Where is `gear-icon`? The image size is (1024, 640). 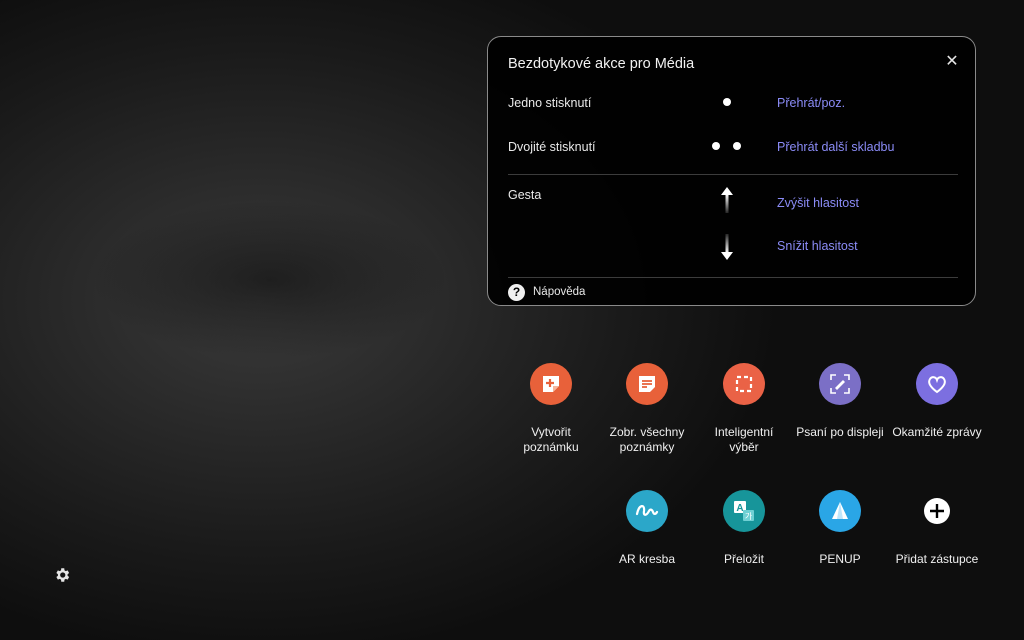
gear-icon is located at coordinates (62, 575).